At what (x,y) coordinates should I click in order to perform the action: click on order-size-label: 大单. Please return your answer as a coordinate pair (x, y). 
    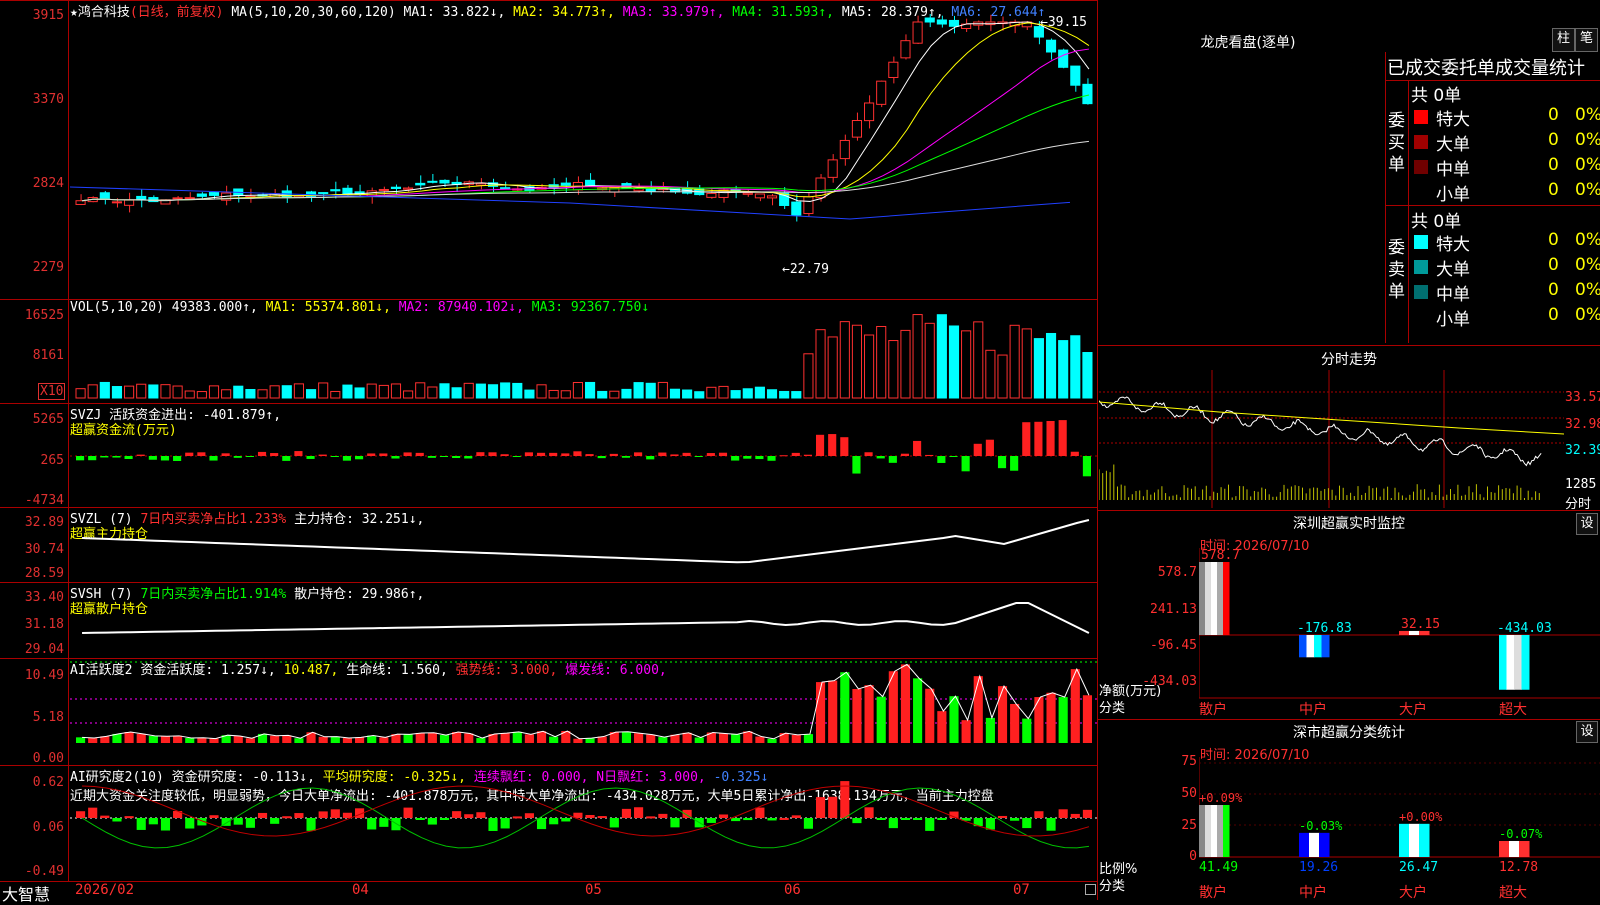
    Looking at the image, I should click on (1453, 145).